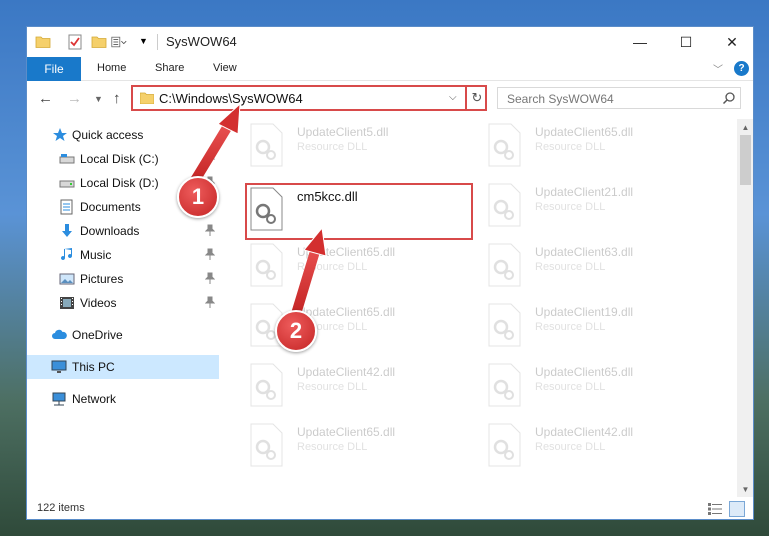  I want to click on sidebar-item-label: Downloads, so click(110, 231).